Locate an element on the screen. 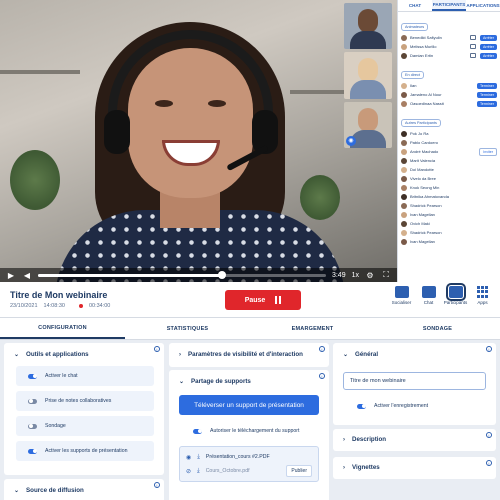 The width and height of the screenshot is (500, 500). participant-row: Ilan Terminer is located at coordinates (449, 85).